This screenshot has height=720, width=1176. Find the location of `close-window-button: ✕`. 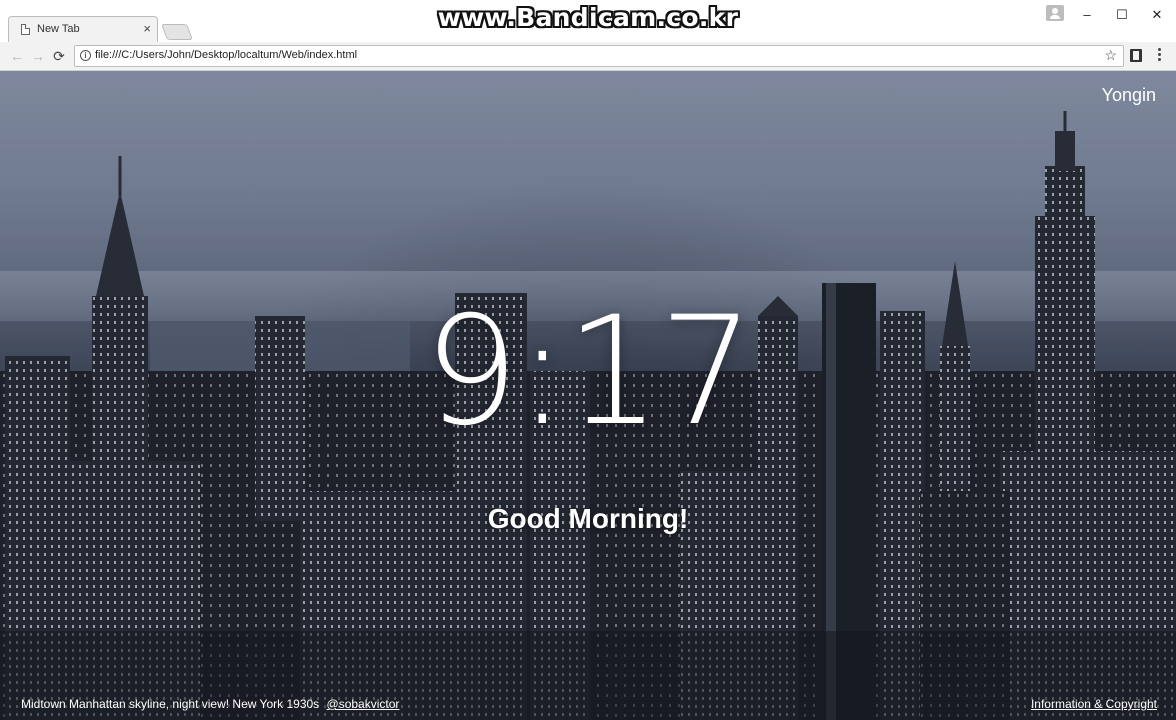

close-window-button: ✕ is located at coordinates (1157, 15).